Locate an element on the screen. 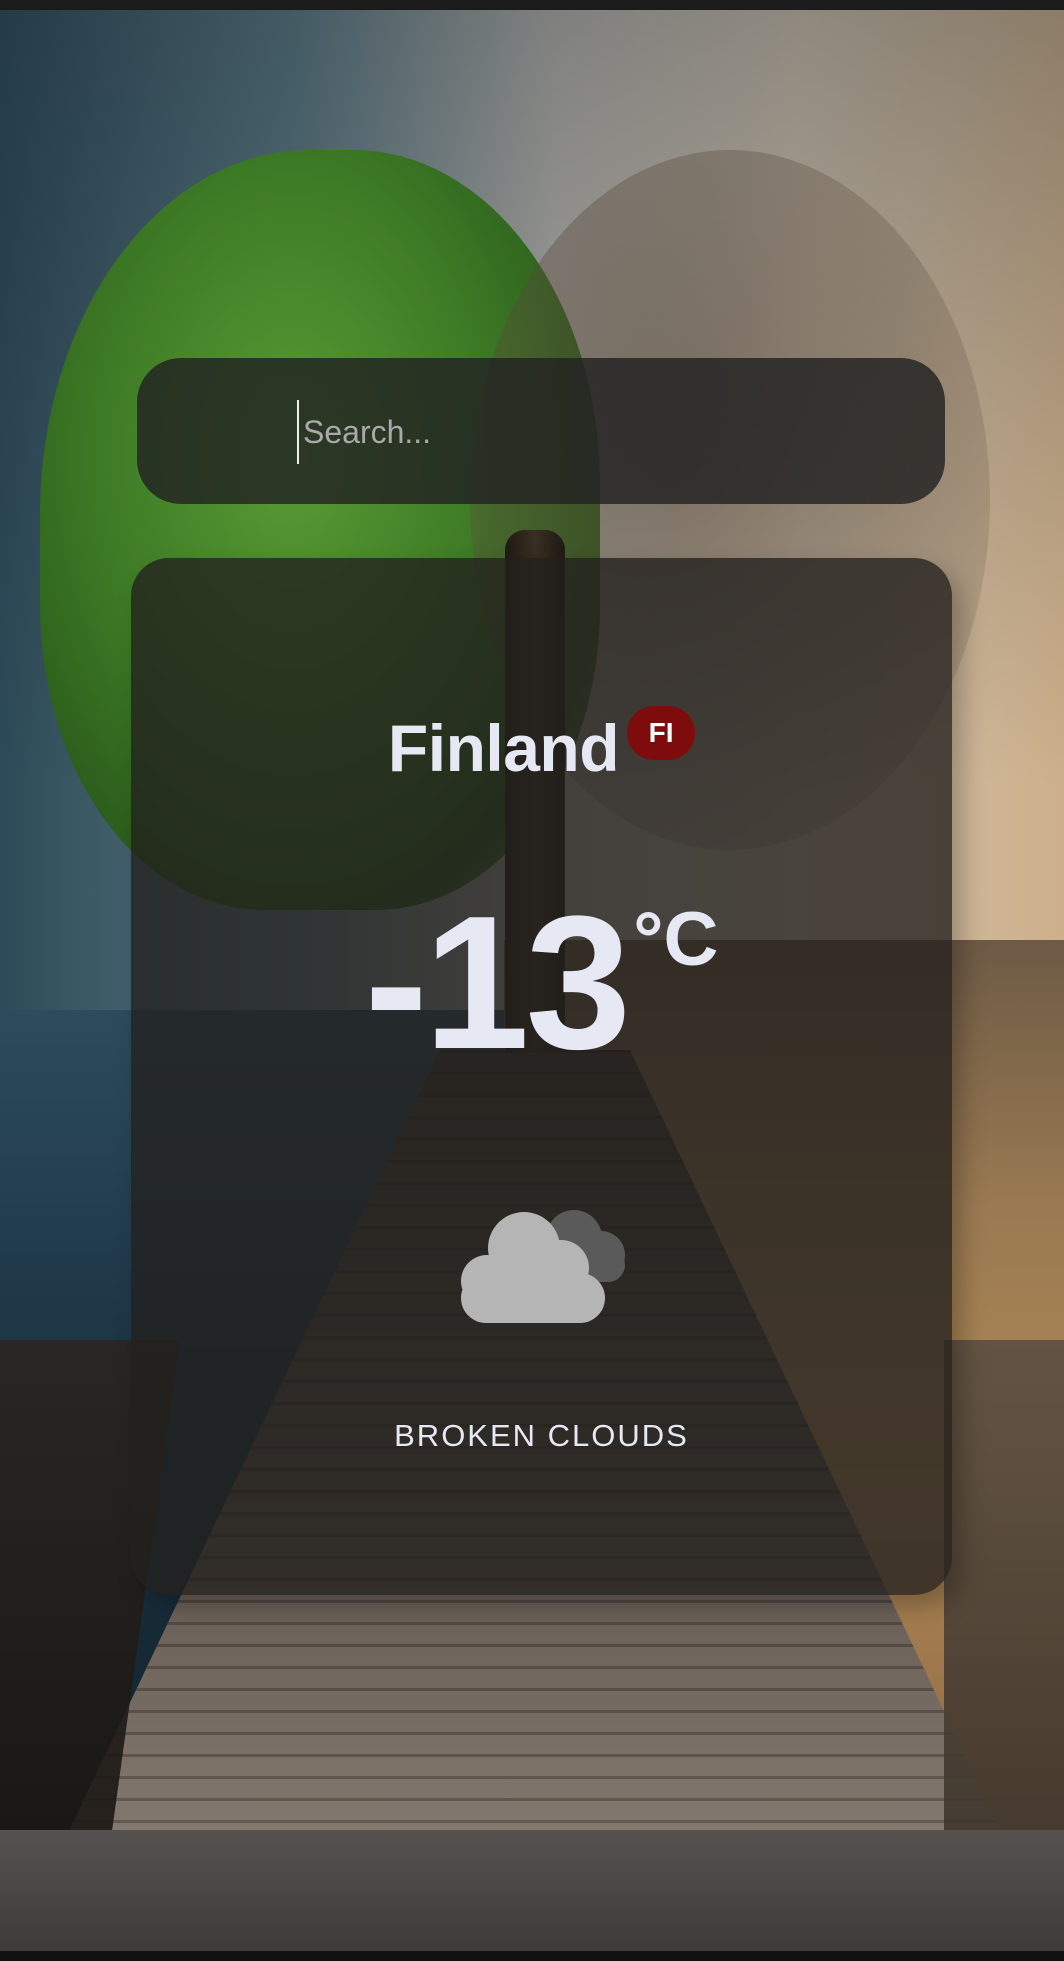  weather-description: BROKEN CLOUDS is located at coordinates (541, 1435).